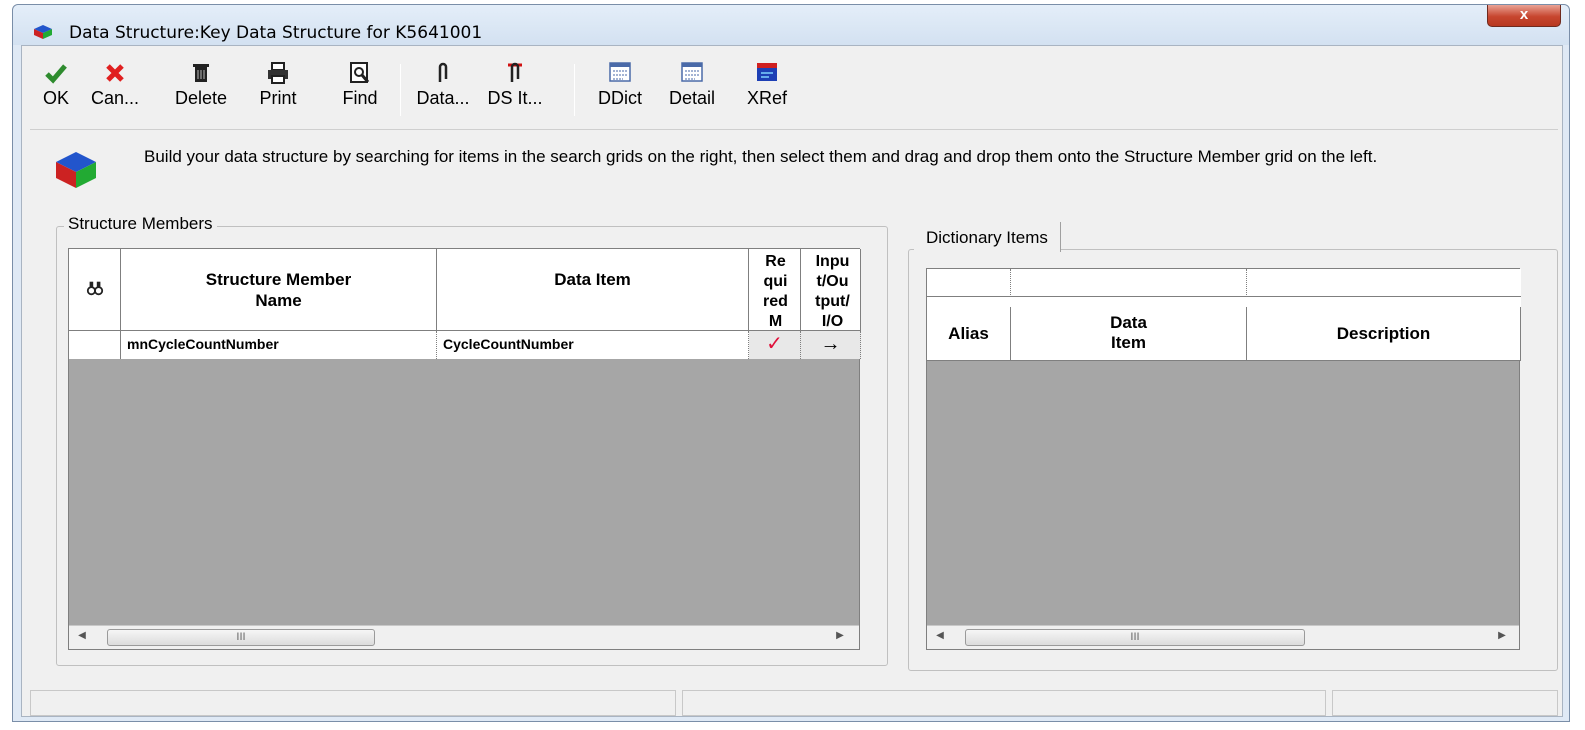 This screenshot has width=1585, height=730. What do you see at coordinates (278, 73) in the screenshot?
I see `printer-icon` at bounding box center [278, 73].